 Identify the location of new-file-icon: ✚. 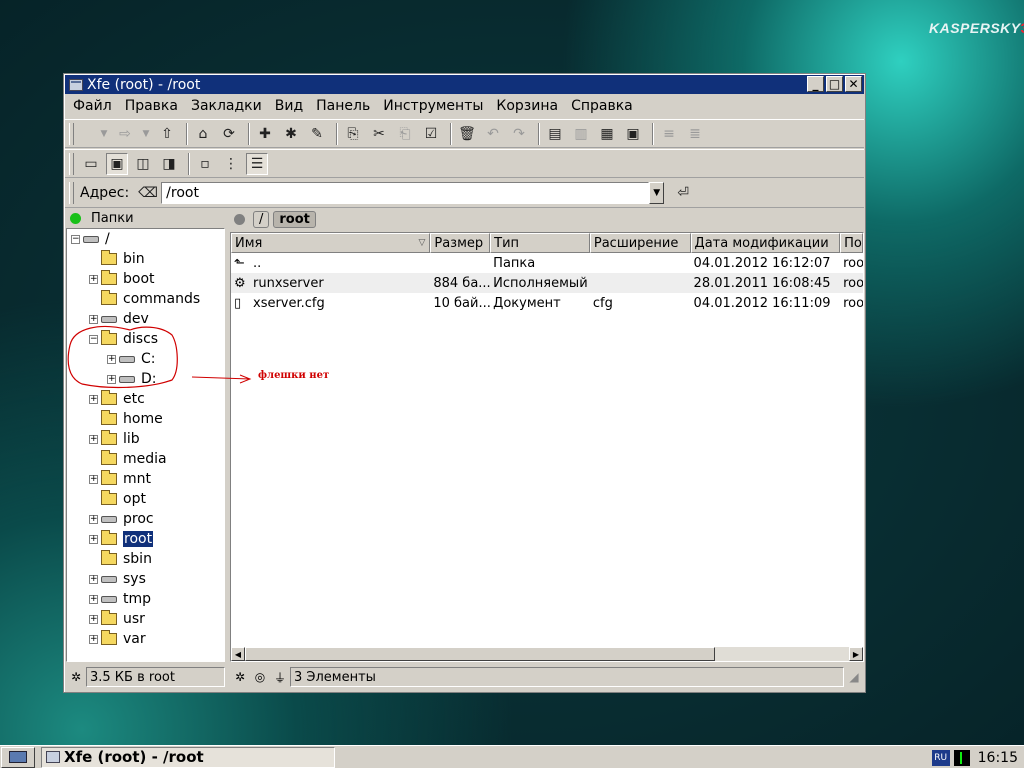
(265, 134).